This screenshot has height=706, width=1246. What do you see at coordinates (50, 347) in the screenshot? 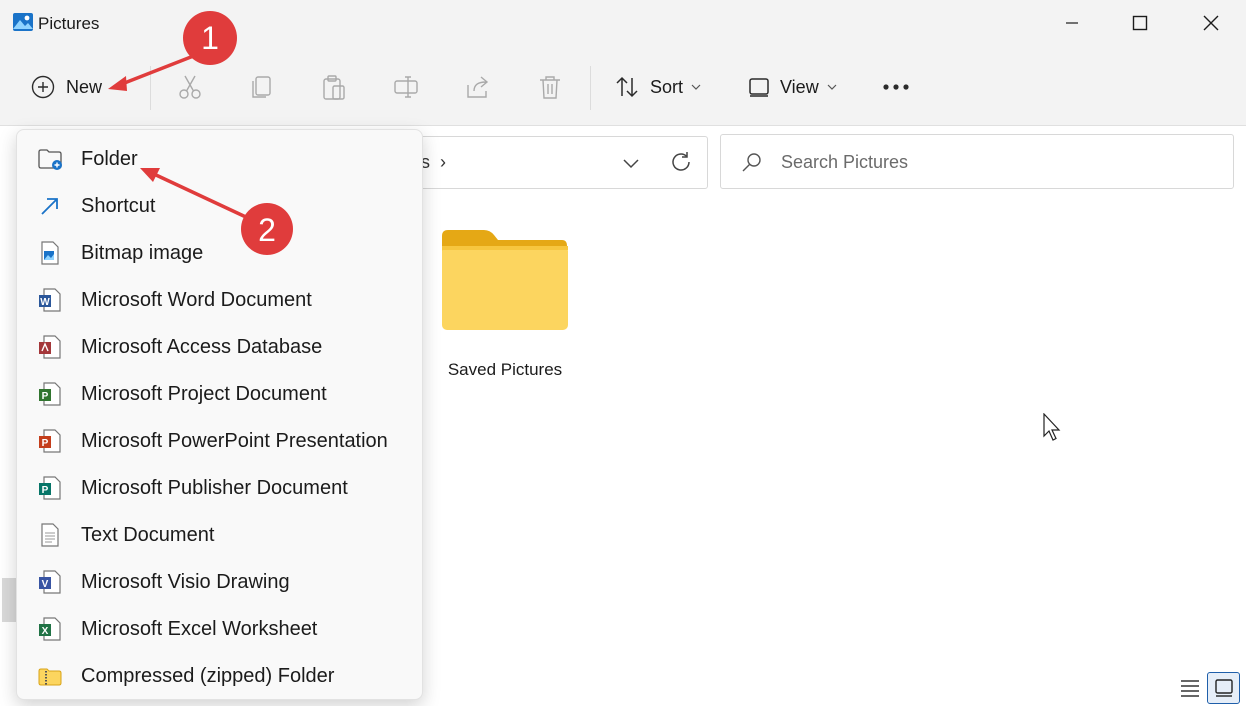
I see `access-icon` at bounding box center [50, 347].